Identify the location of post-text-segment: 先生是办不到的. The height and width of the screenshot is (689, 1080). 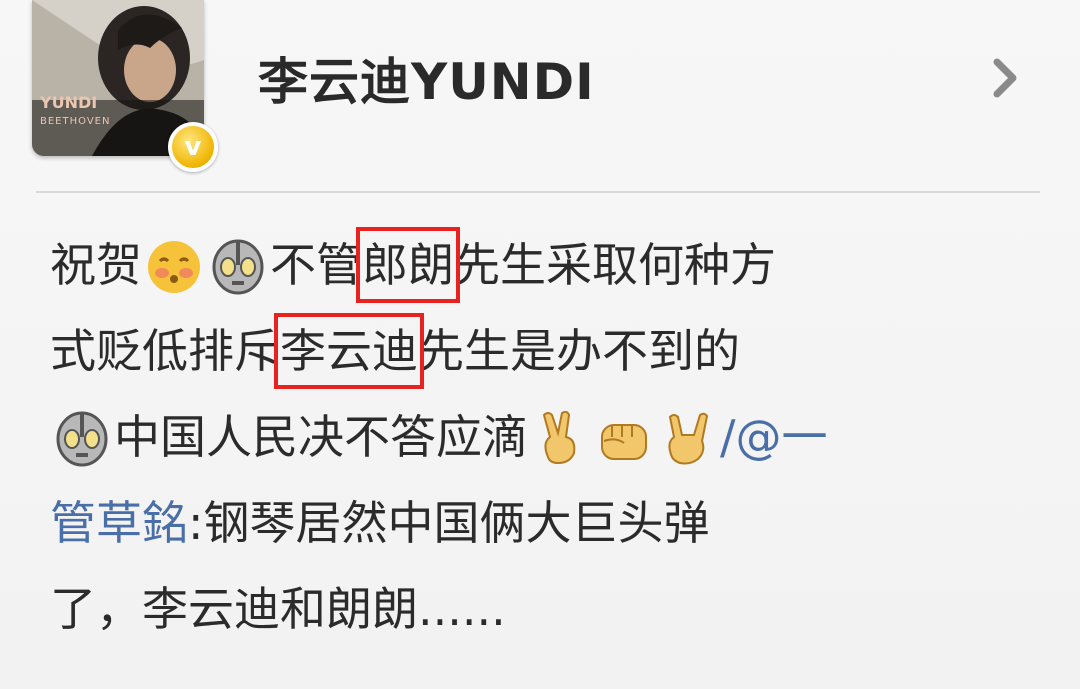
(579, 351).